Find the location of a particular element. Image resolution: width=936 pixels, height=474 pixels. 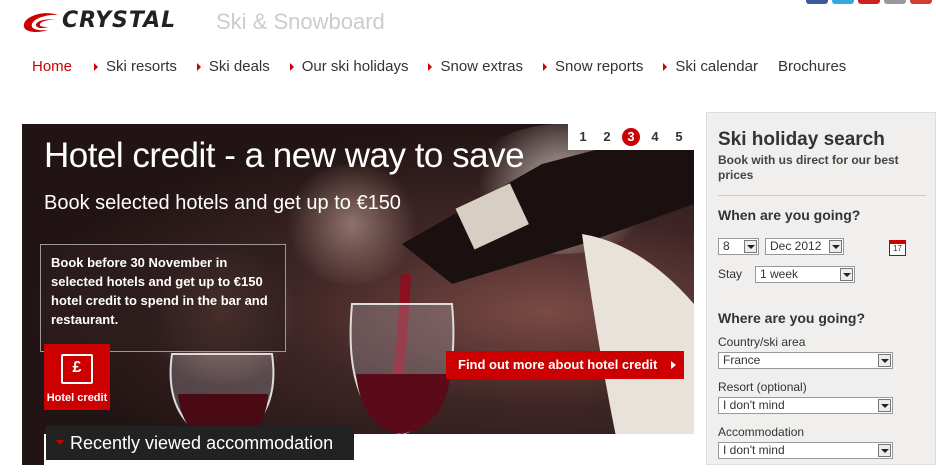

stay-value: 1 week is located at coordinates (779, 274).